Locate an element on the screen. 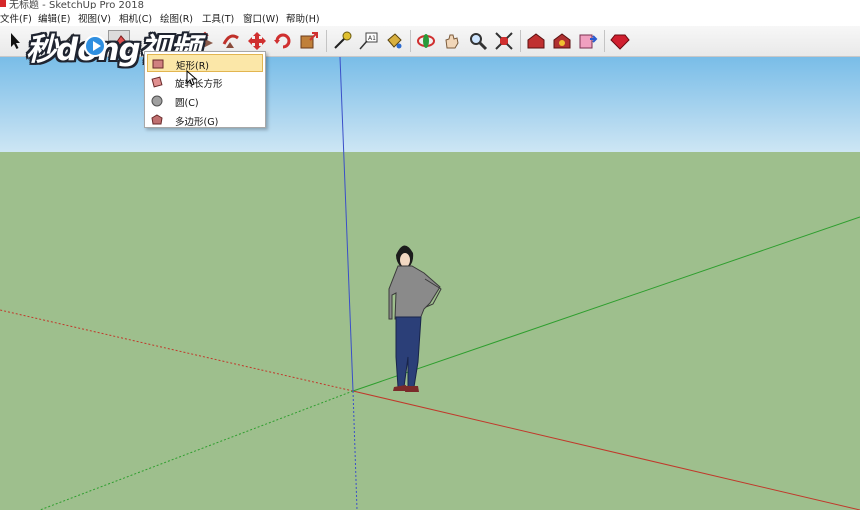  text-label-icon: A1 is located at coordinates (368, 41).